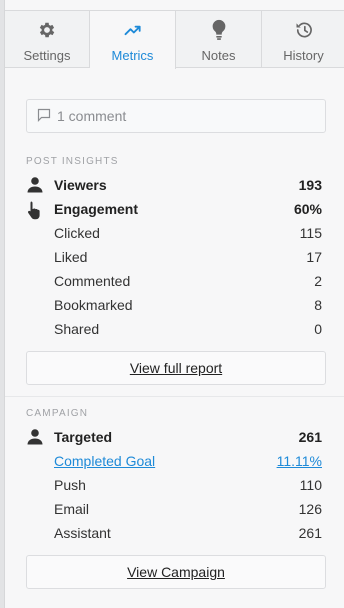 Image resolution: width=344 pixels, height=608 pixels. Describe the element at coordinates (176, 116) in the screenshot. I see `comment-field: 1 comment` at that location.